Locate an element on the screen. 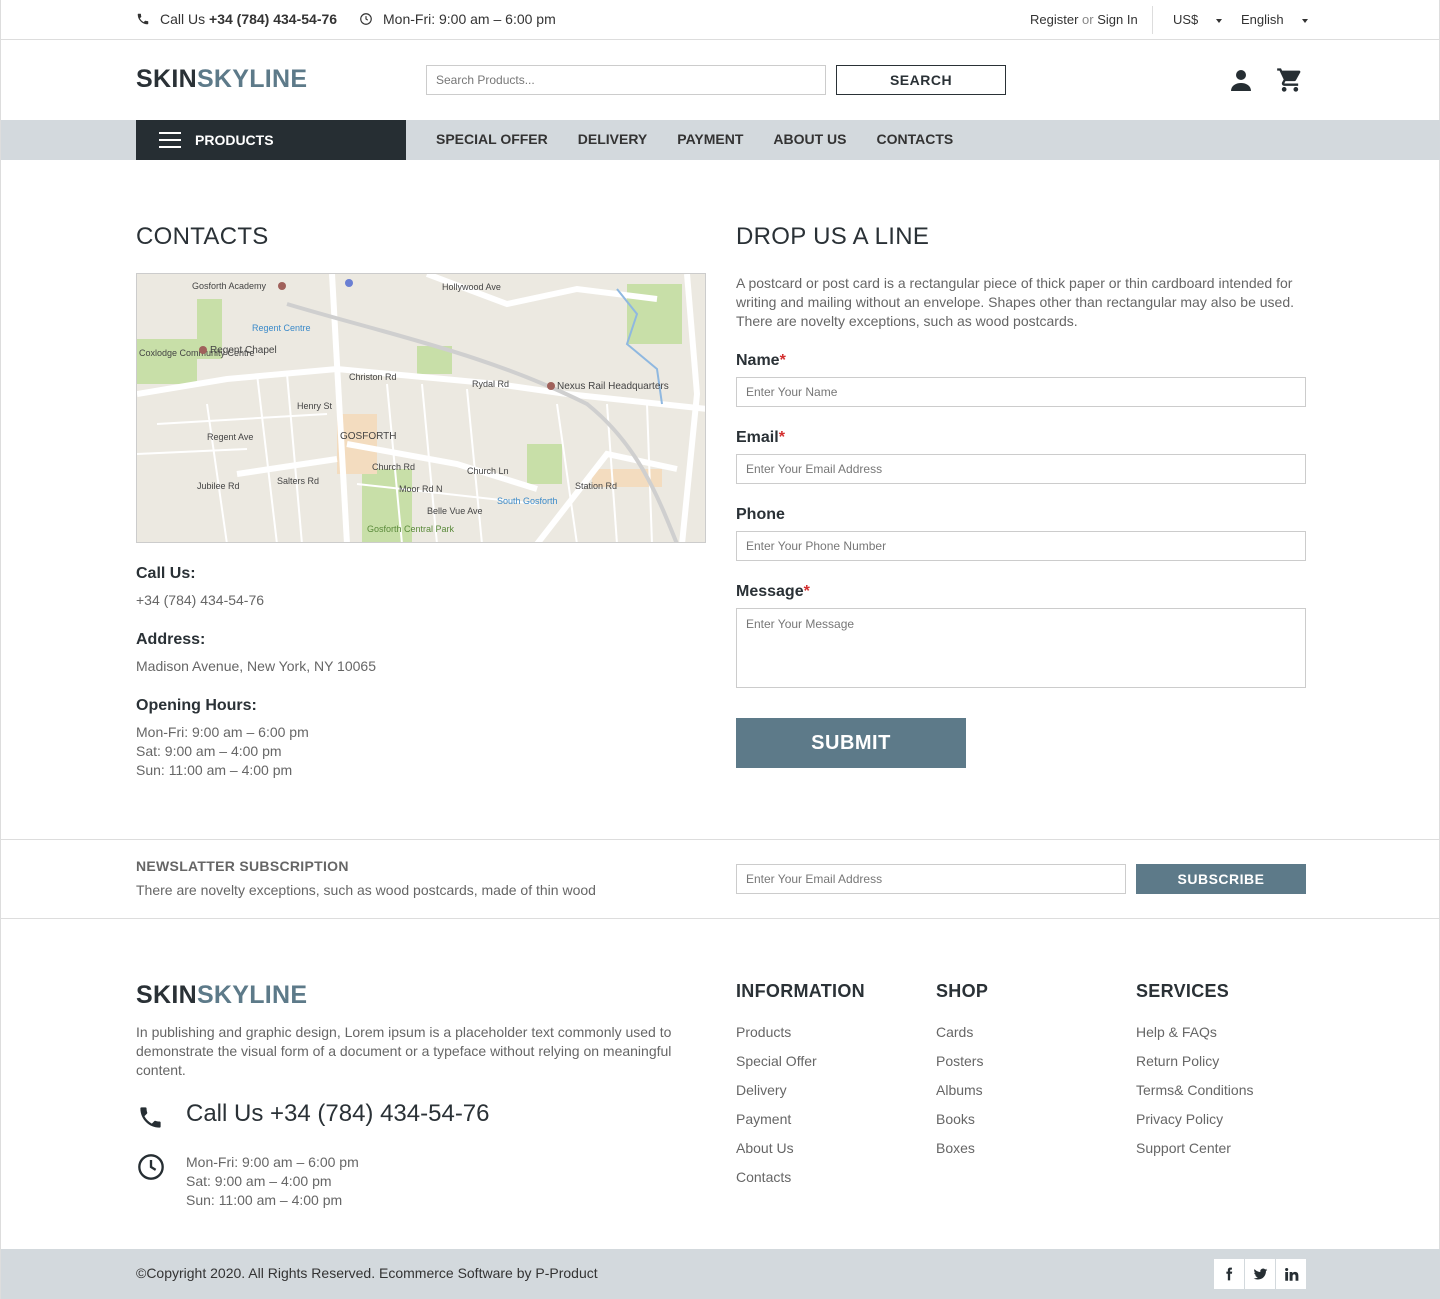  top-hours: Mon-Fri: 9:00 am – 6:00 pm is located at coordinates (457, 19).